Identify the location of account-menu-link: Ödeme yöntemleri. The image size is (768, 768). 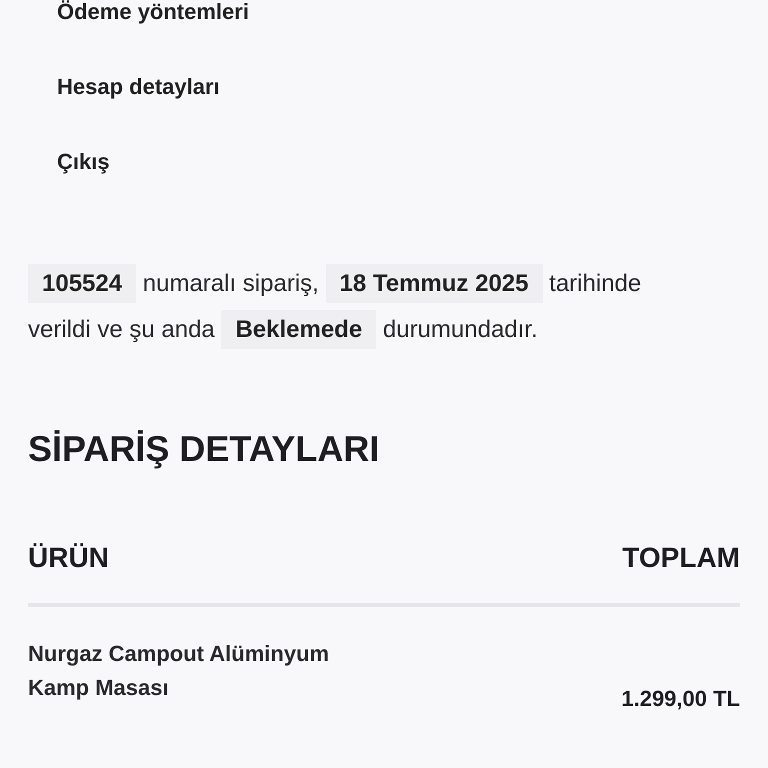
(153, 13).